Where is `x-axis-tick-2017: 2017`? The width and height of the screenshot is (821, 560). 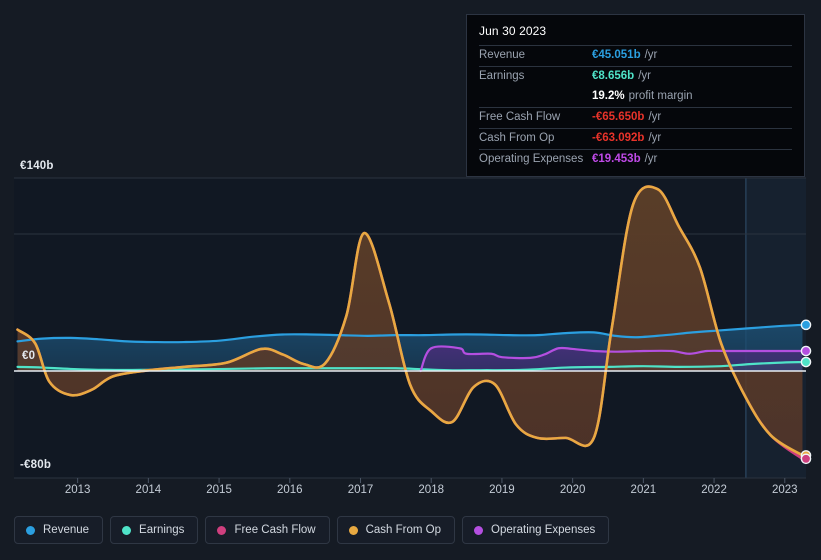
x-axis-tick-2017: 2017 is located at coordinates (360, 490).